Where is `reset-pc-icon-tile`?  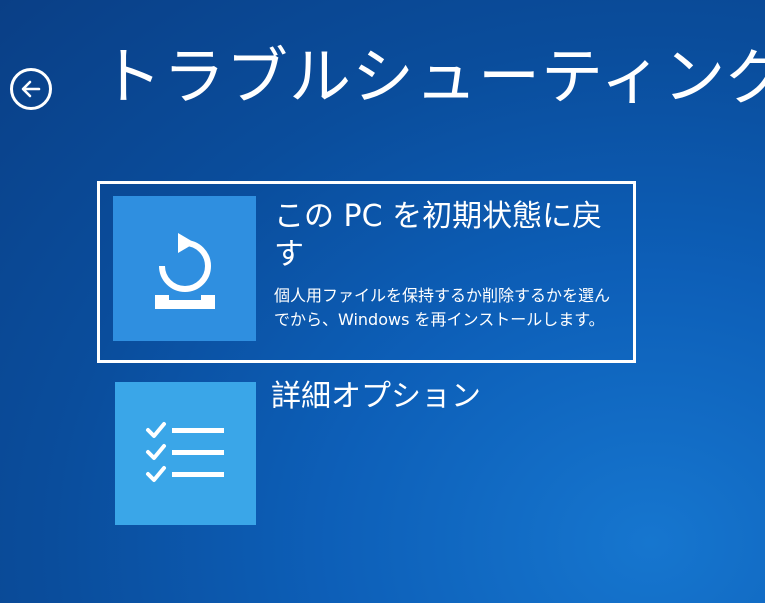
reset-pc-icon-tile is located at coordinates (184, 268).